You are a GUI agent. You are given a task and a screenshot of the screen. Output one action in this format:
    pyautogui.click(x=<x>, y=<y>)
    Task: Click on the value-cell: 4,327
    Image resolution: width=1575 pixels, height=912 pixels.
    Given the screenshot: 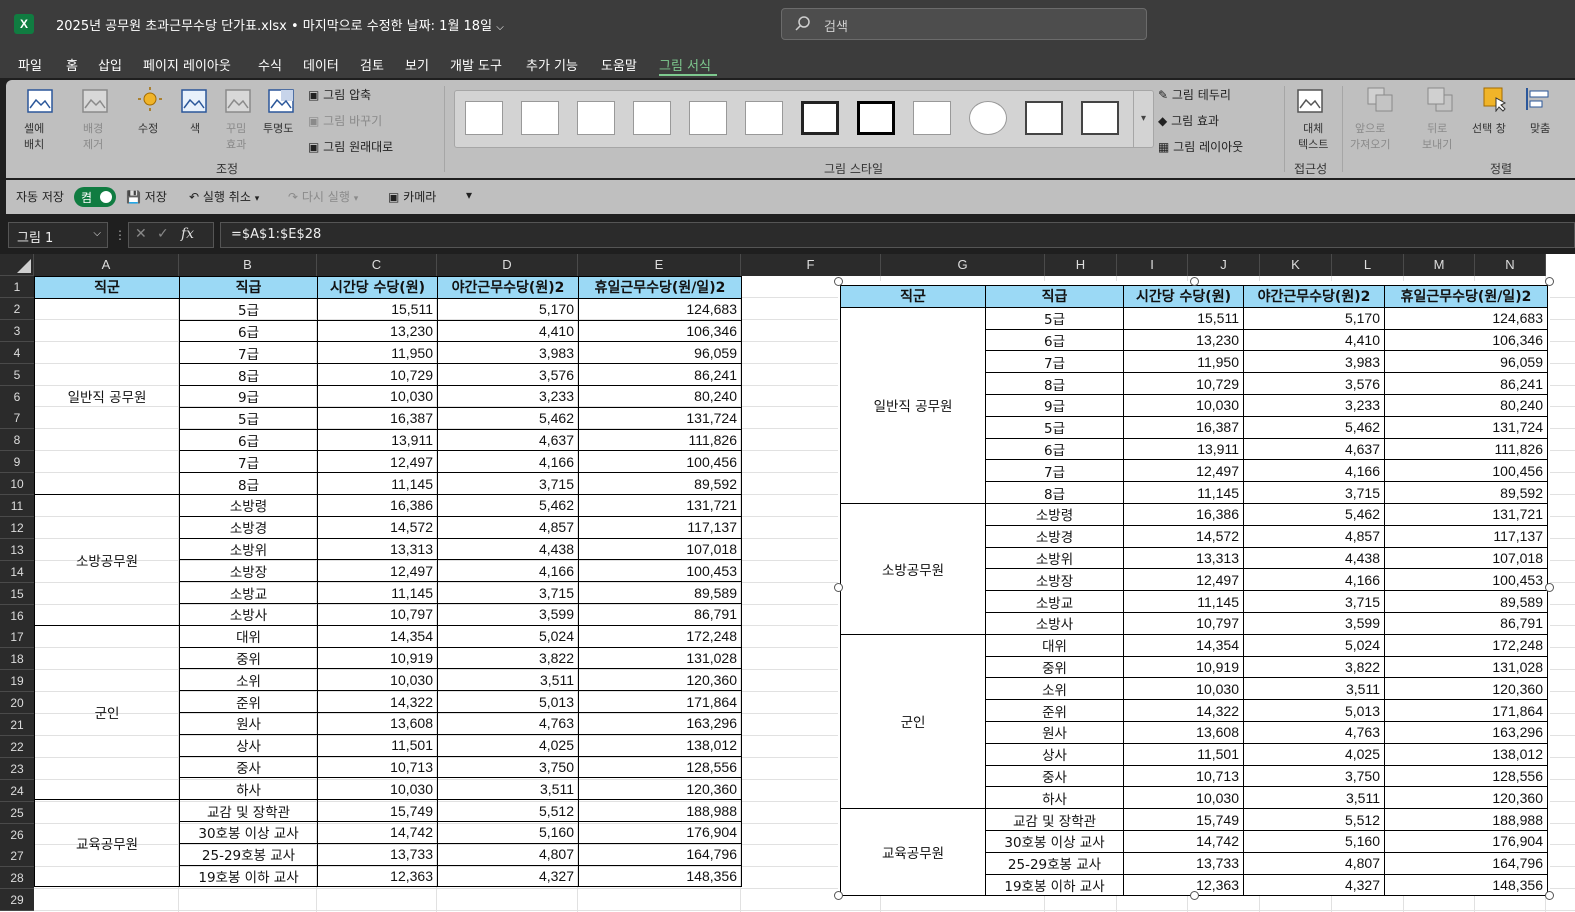 What is the action you would take?
    pyautogui.click(x=508, y=876)
    